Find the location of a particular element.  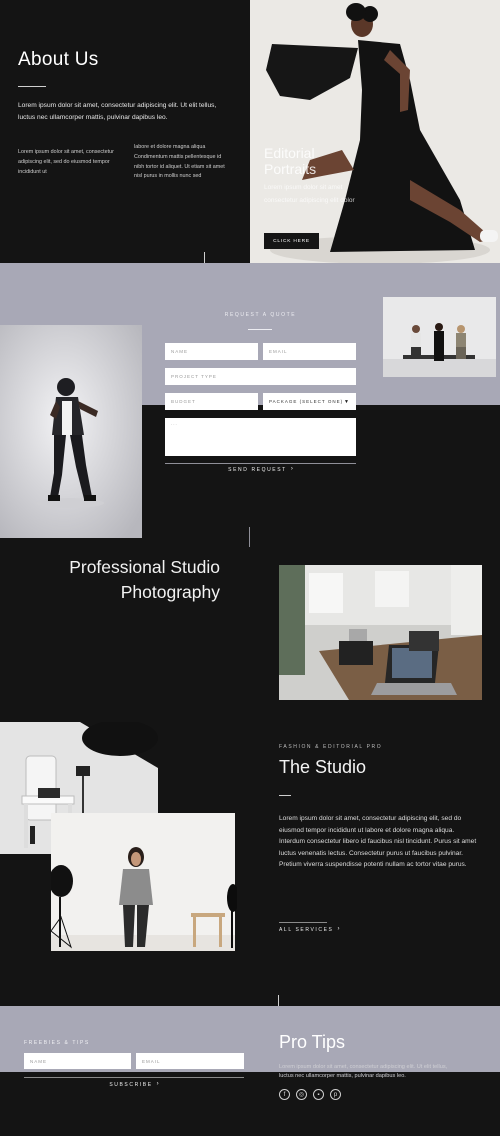

studio-title: The Studio is located at coordinates (323, 767).